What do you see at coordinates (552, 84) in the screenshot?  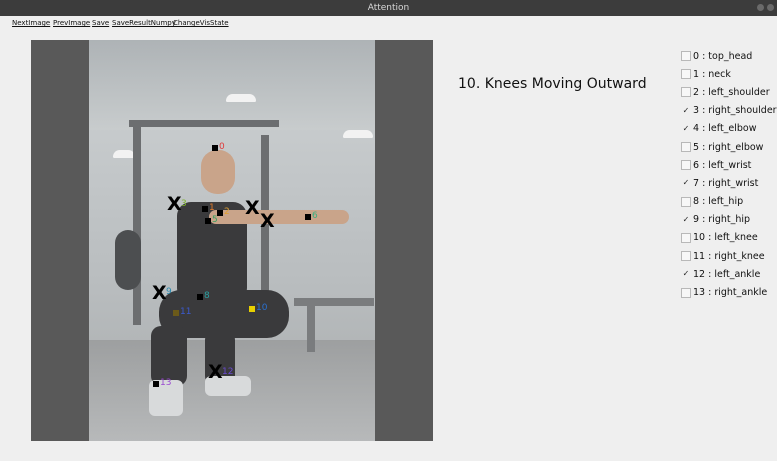 I see `exercise-heading: 10. Knees Moving Outward` at bounding box center [552, 84].